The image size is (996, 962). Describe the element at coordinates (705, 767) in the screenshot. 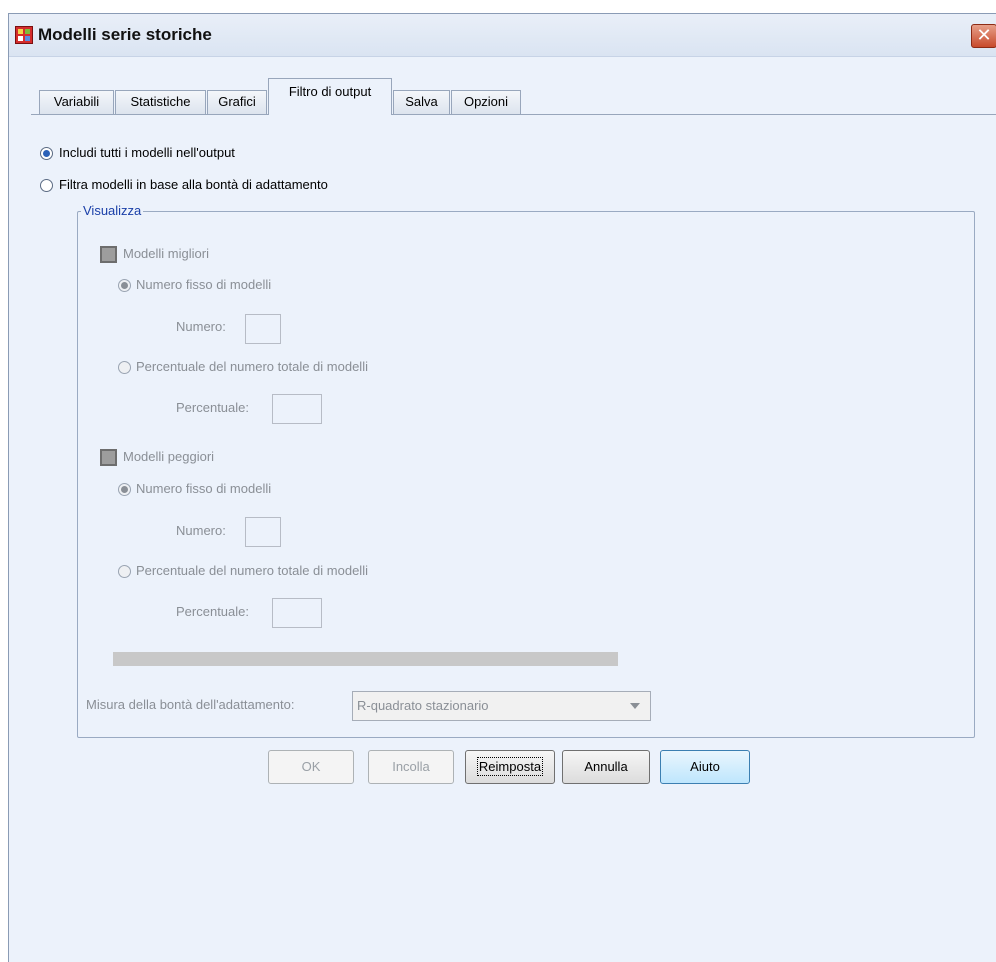

I see `help-button: Aiuto` at that location.